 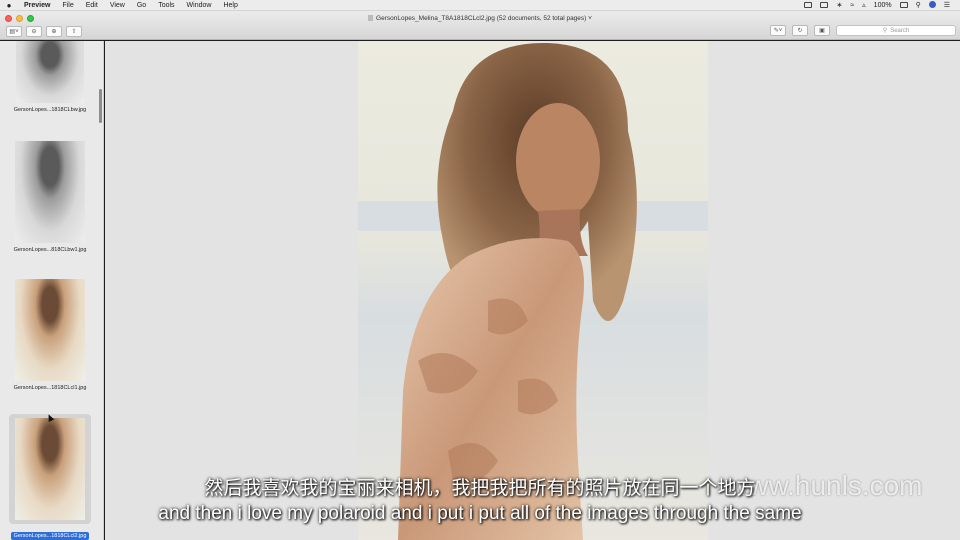 What do you see at coordinates (44, 31) in the screenshot?
I see `toolbar-left: ▤˅ ⊖ ⊕ ⇧` at bounding box center [44, 31].